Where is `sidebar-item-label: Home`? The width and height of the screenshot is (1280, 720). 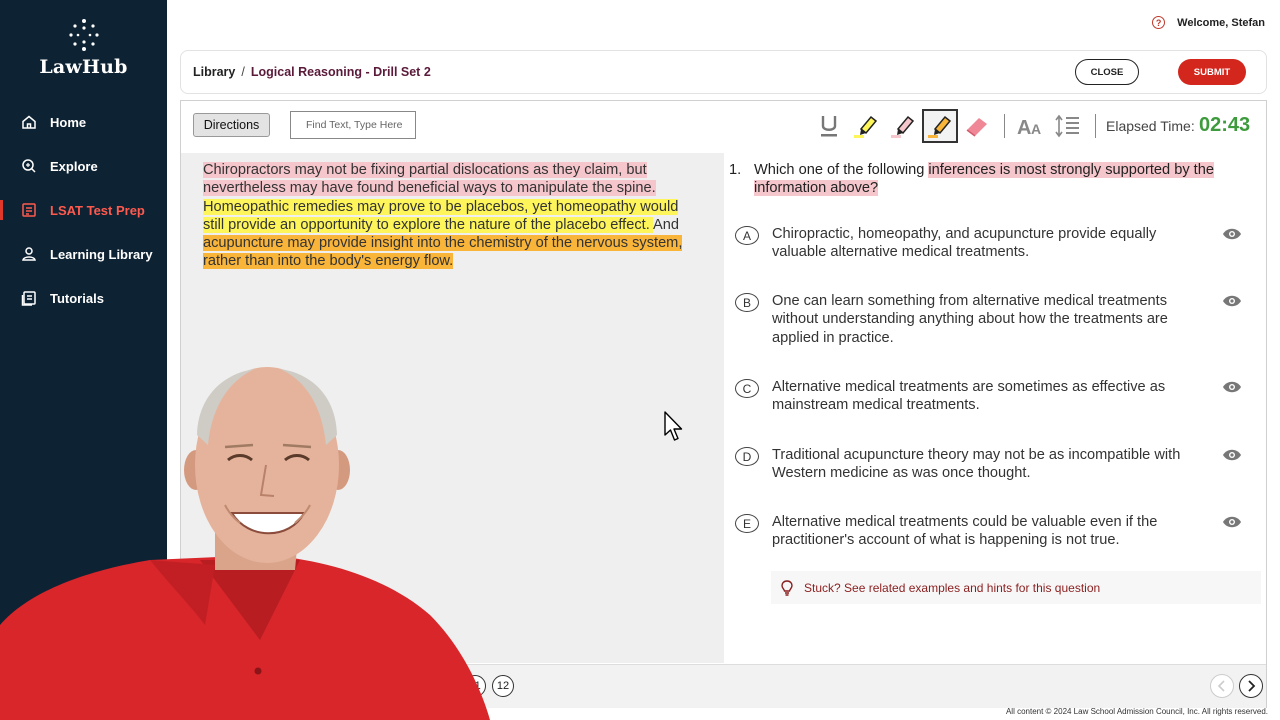
sidebar-item-label: Home is located at coordinates (68, 122).